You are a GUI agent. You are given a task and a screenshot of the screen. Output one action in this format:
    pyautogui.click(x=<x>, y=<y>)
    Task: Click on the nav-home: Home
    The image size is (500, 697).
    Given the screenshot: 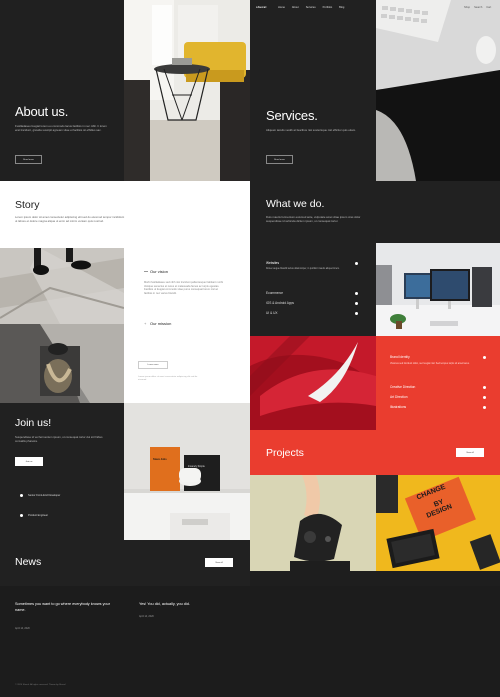 What is the action you would take?
    pyautogui.click(x=281, y=7)
    